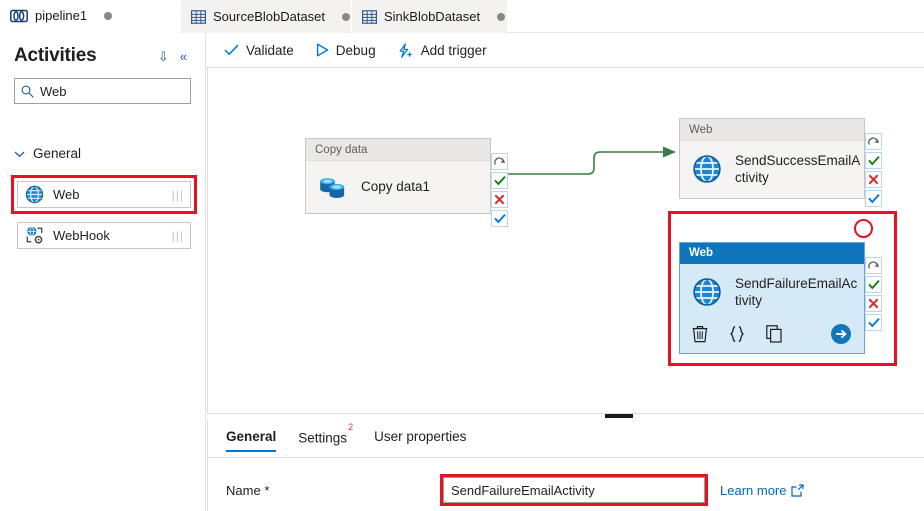 This screenshot has width=924, height=511. Describe the element at coordinates (104, 194) in the screenshot. I see `sidebar-item-web: Web |||` at that location.